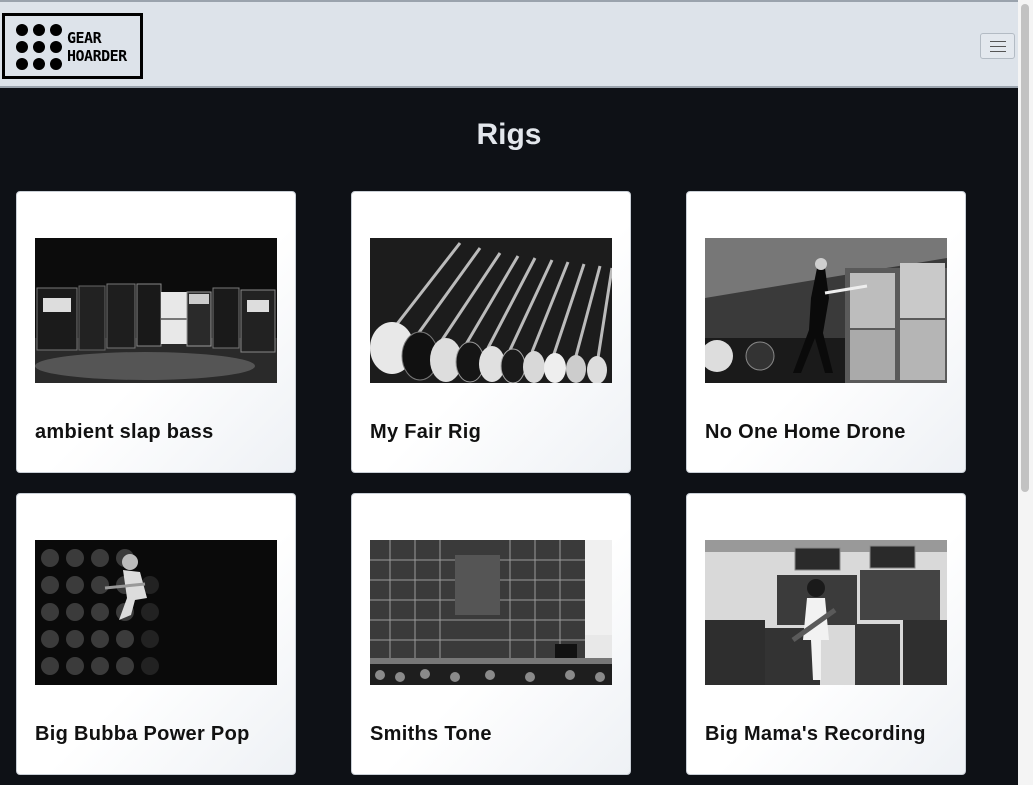 This screenshot has height=785, width=1033. I want to click on hamburger-menu-icon, so click(998, 46).